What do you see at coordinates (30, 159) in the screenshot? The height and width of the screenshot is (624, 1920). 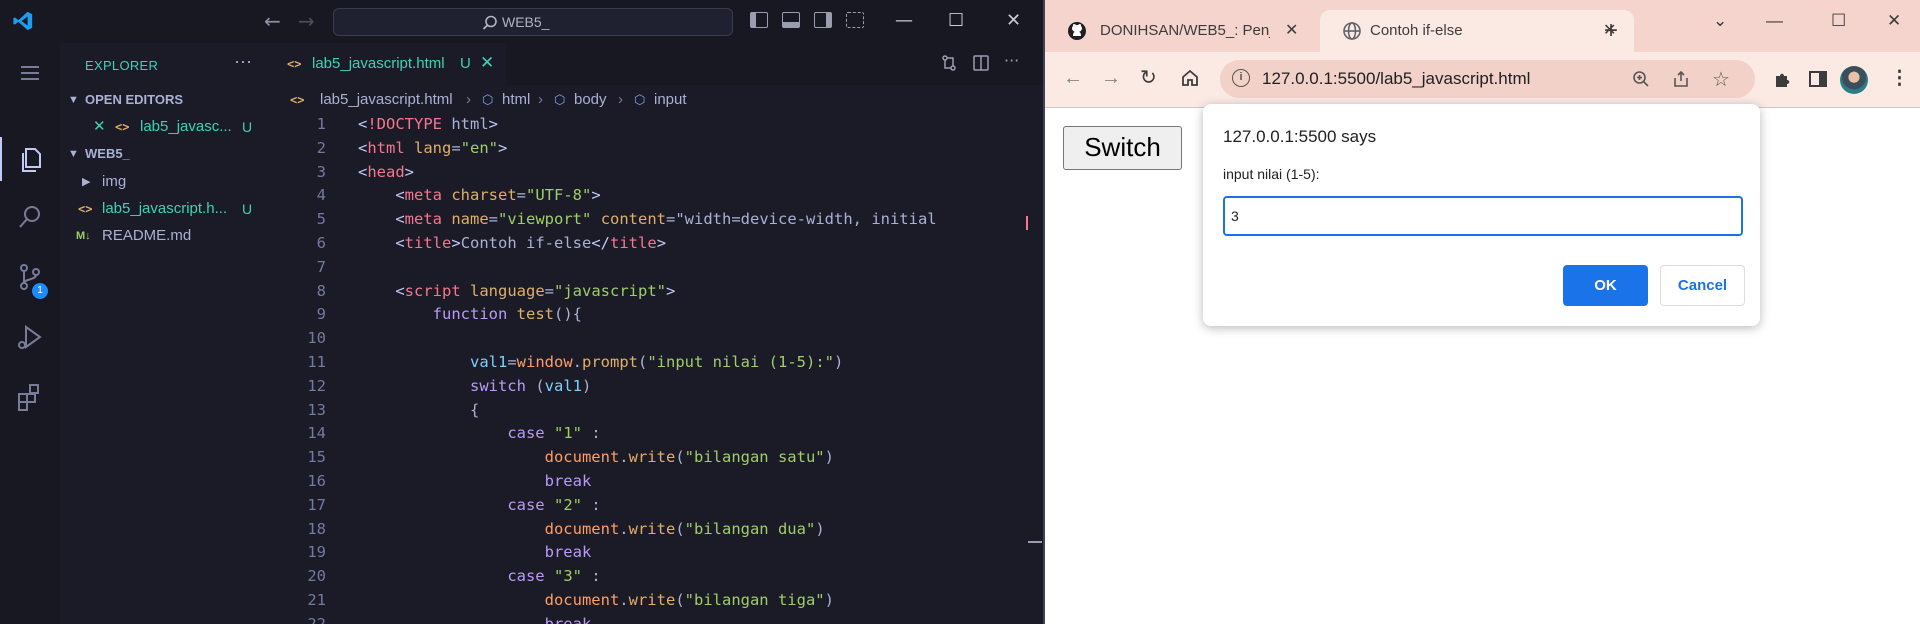 I see `explorer-files-icon` at bounding box center [30, 159].